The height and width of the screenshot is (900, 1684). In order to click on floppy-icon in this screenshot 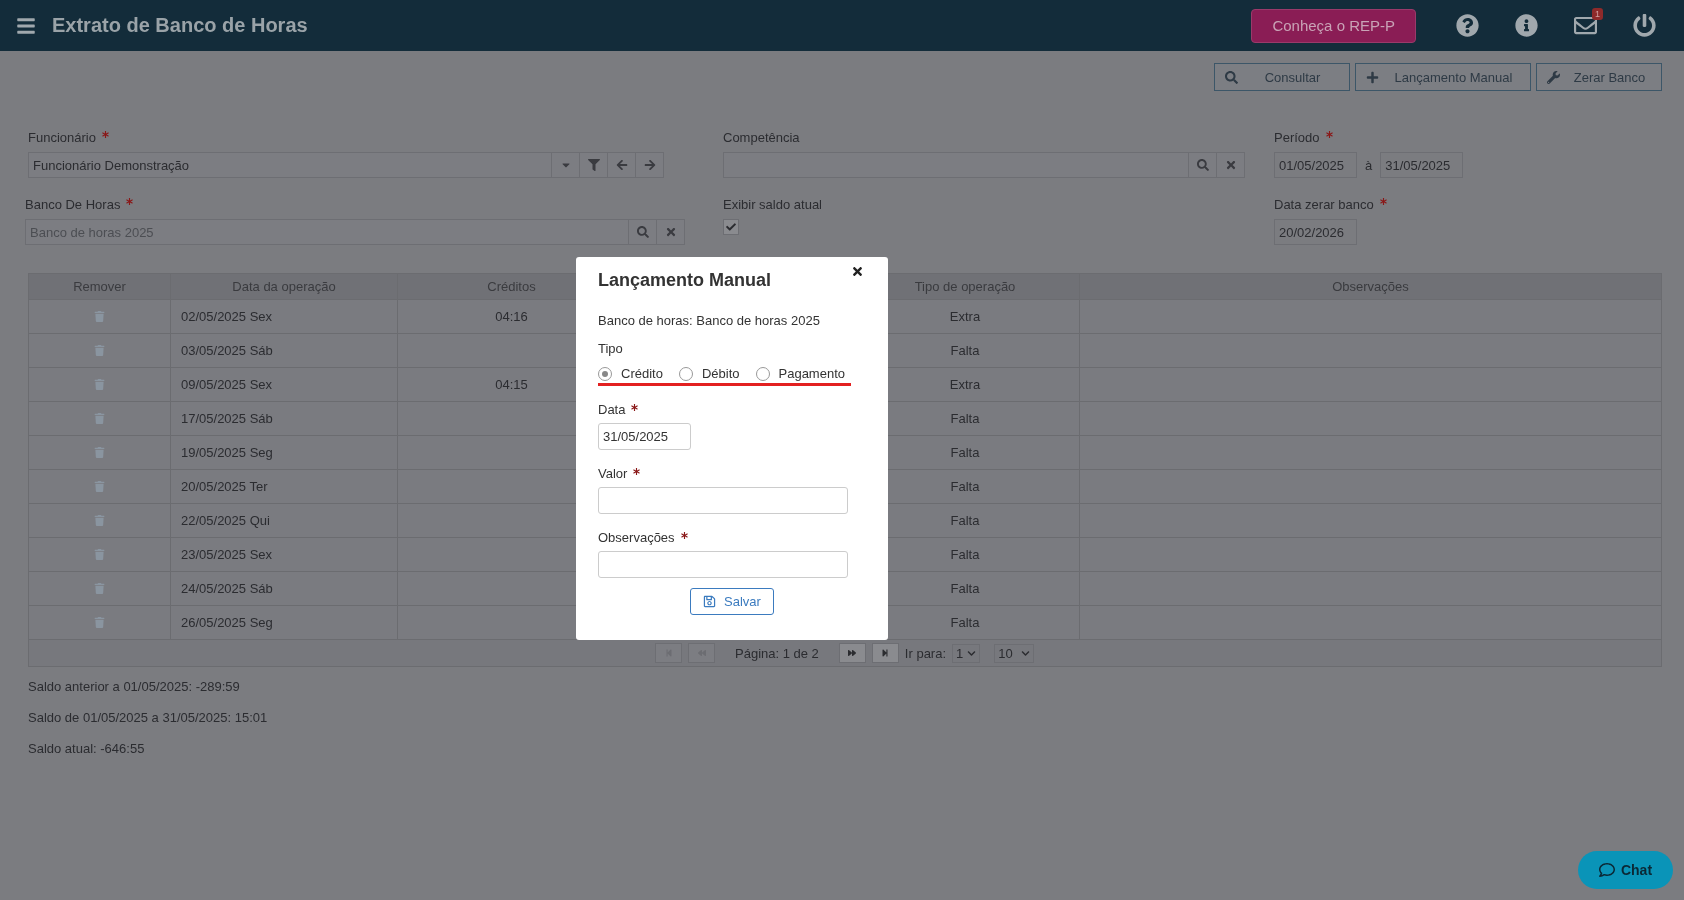, I will do `click(710, 601)`.